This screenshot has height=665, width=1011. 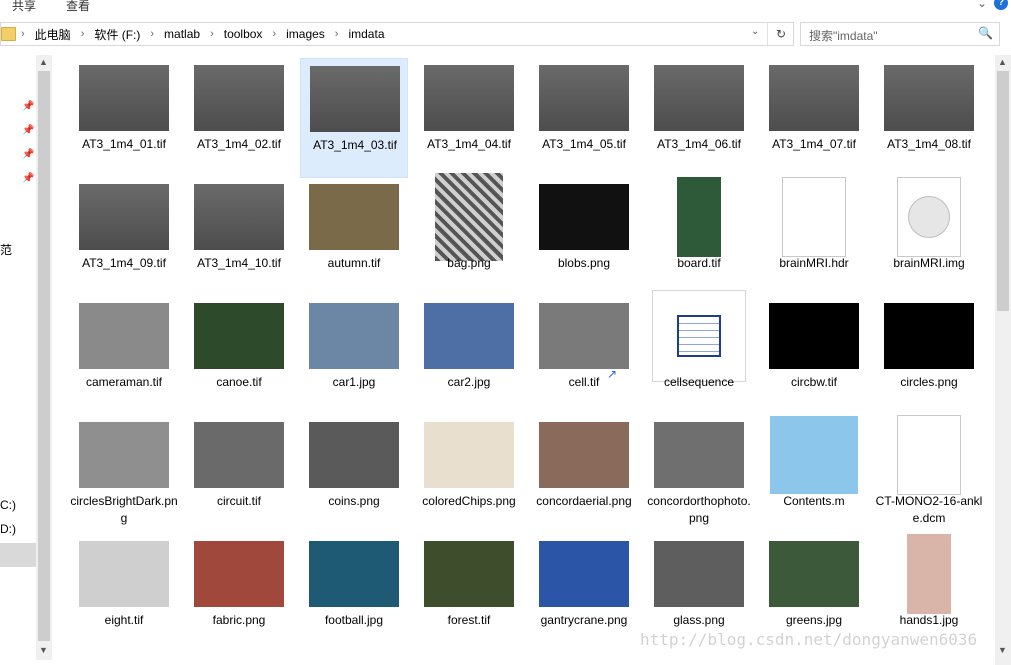 What do you see at coordinates (354, 620) in the screenshot?
I see `file-name: football.jpg` at bounding box center [354, 620].